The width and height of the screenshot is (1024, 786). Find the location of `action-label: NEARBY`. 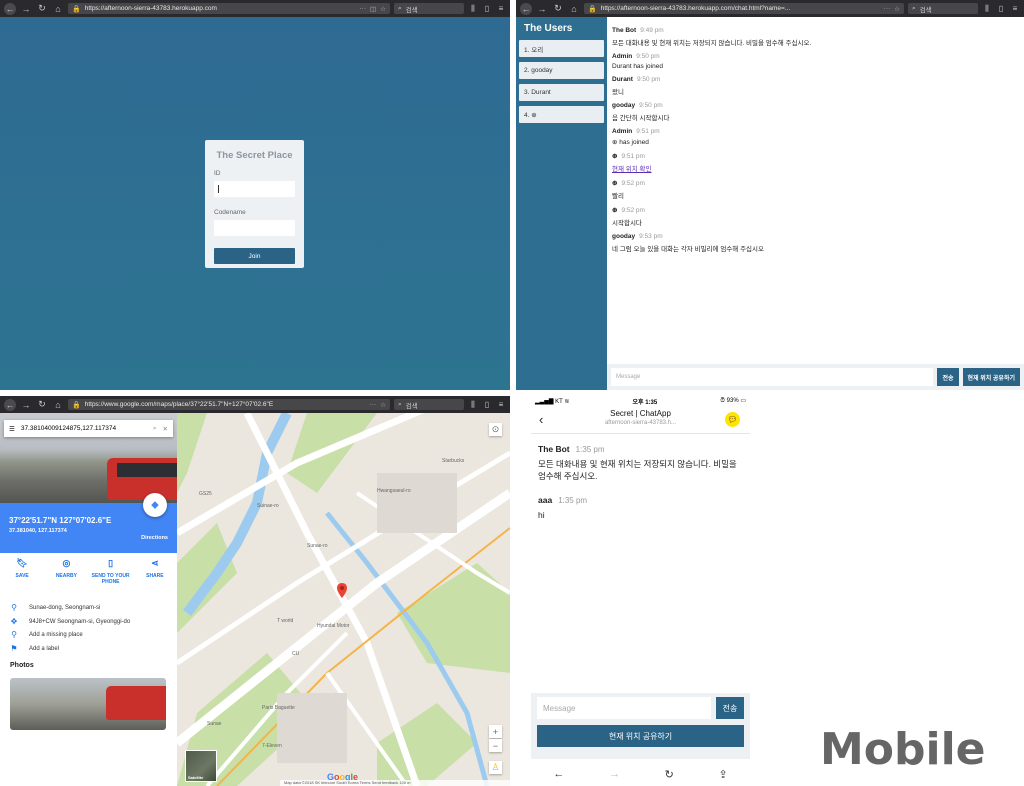

action-label: NEARBY is located at coordinates (66, 576).